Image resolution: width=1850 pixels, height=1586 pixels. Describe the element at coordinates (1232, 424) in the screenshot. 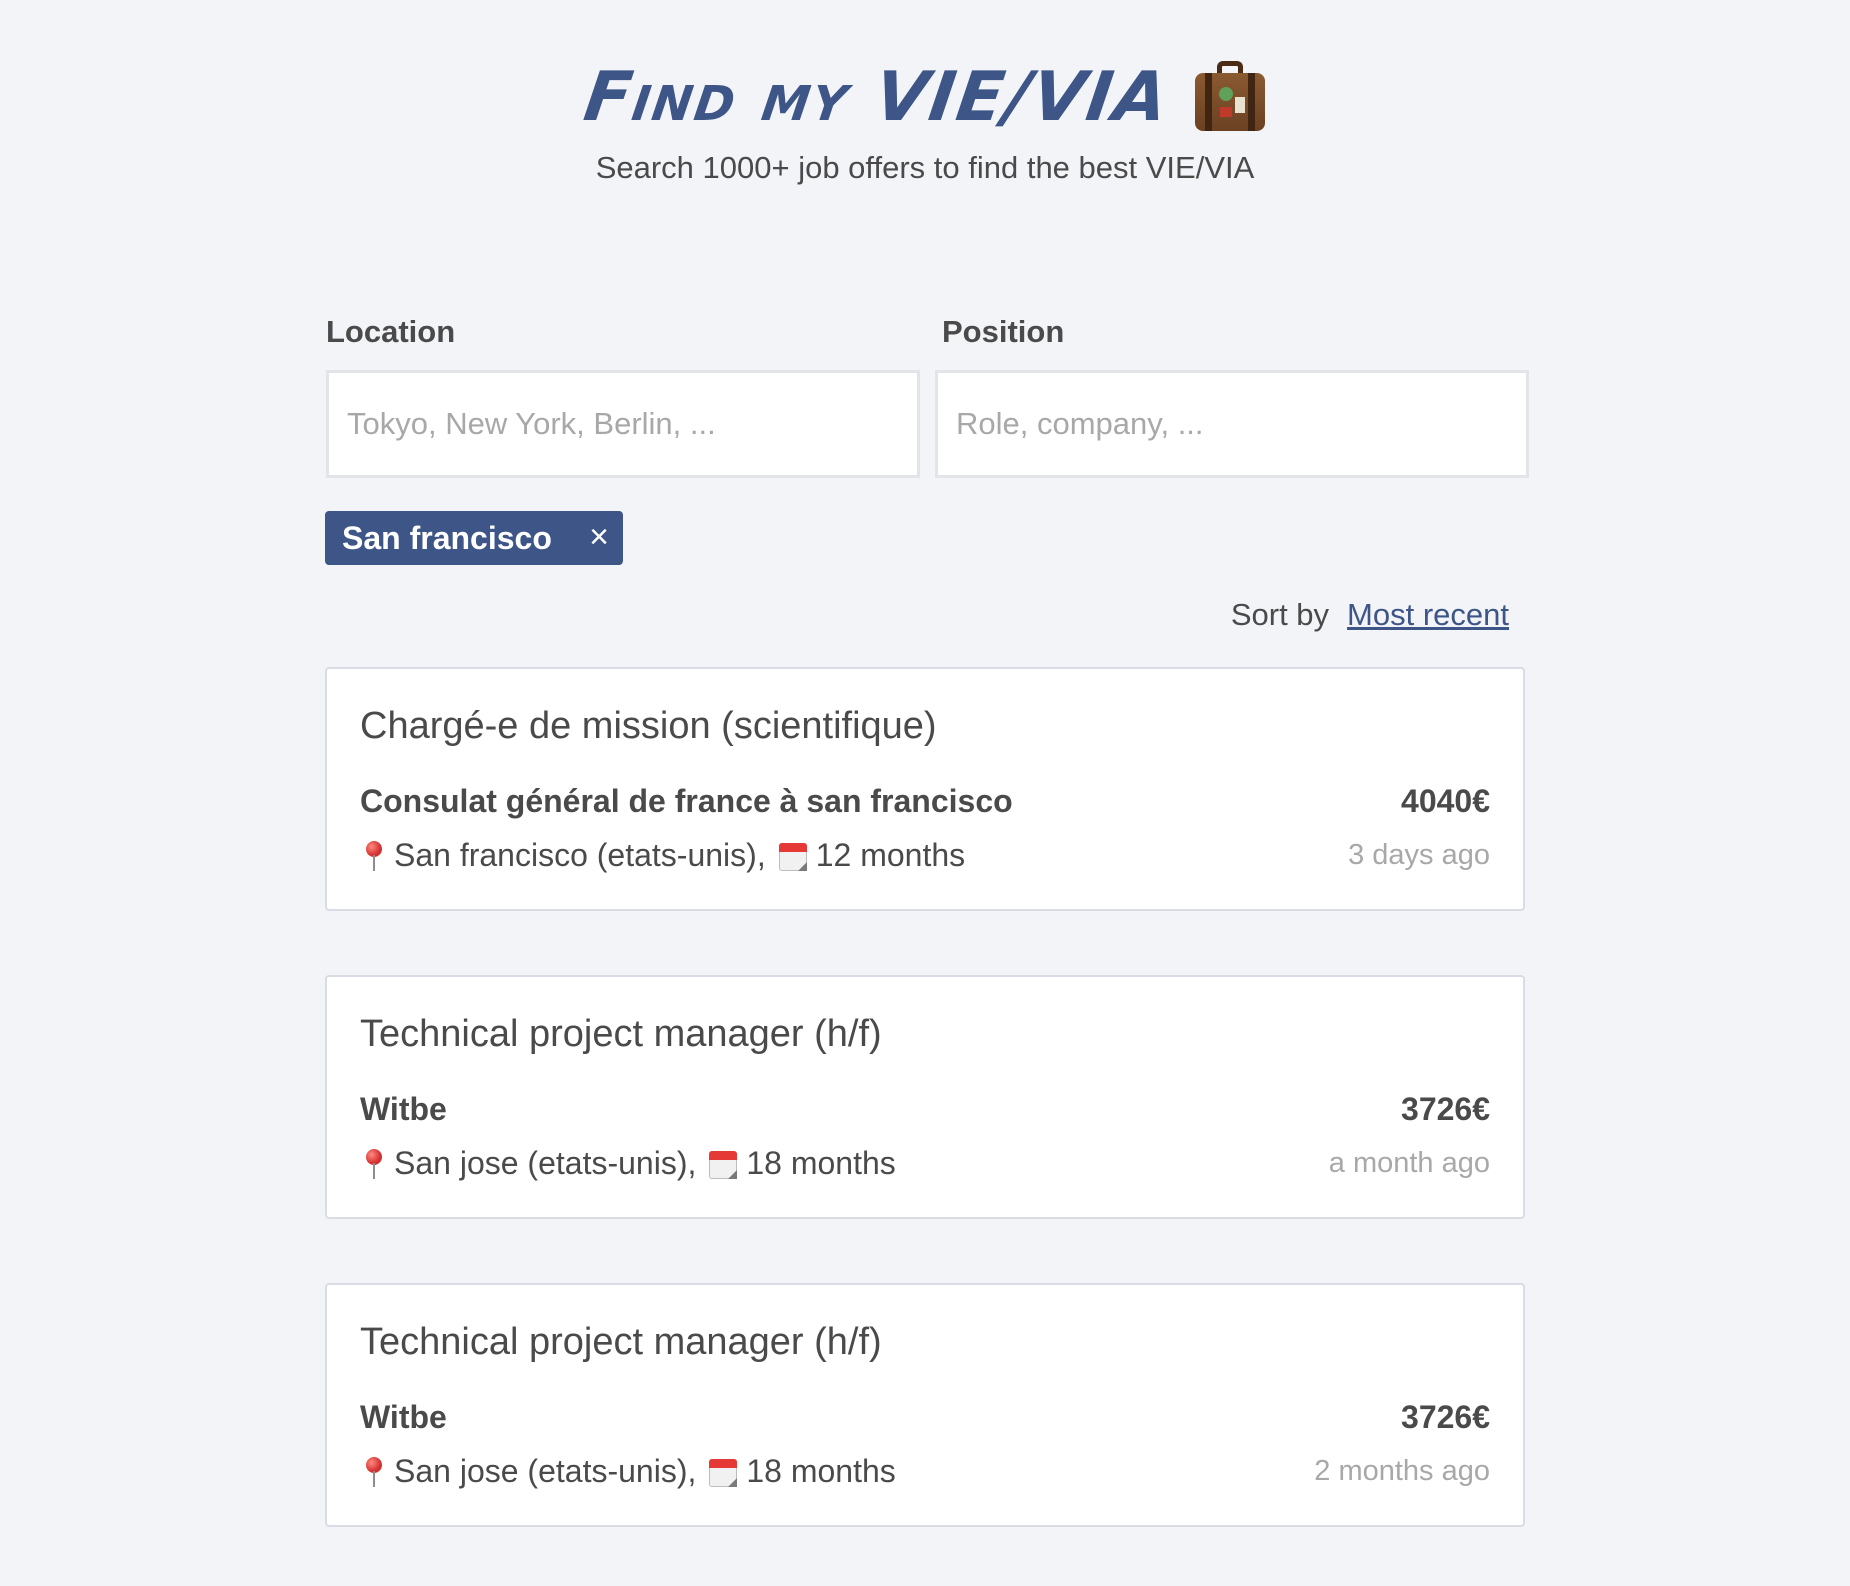

I see `position-input` at that location.